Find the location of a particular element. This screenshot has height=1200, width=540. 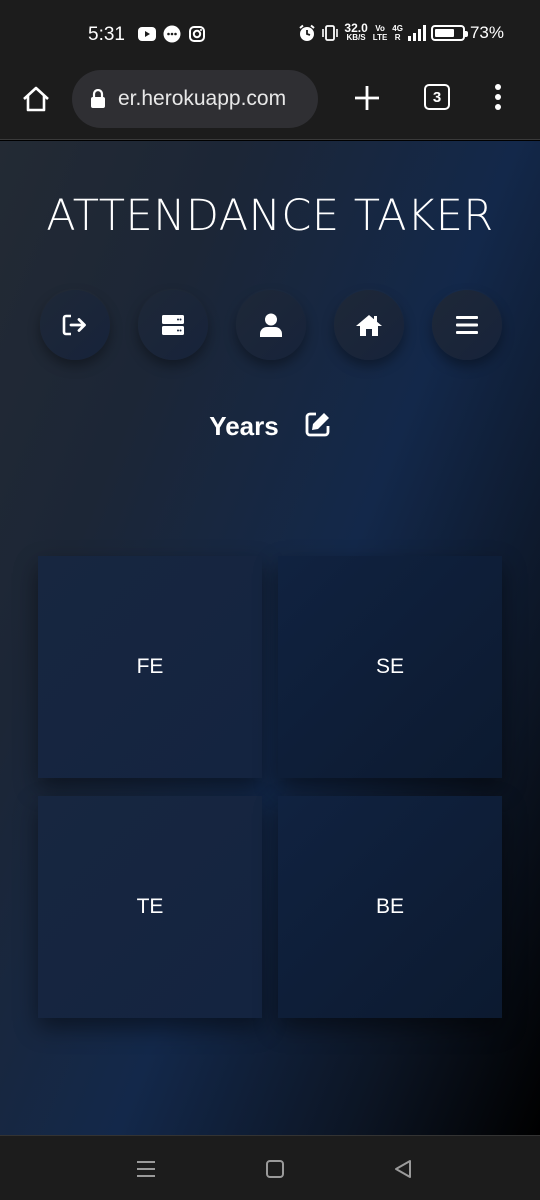

back-button is located at coordinates (403, 1169).